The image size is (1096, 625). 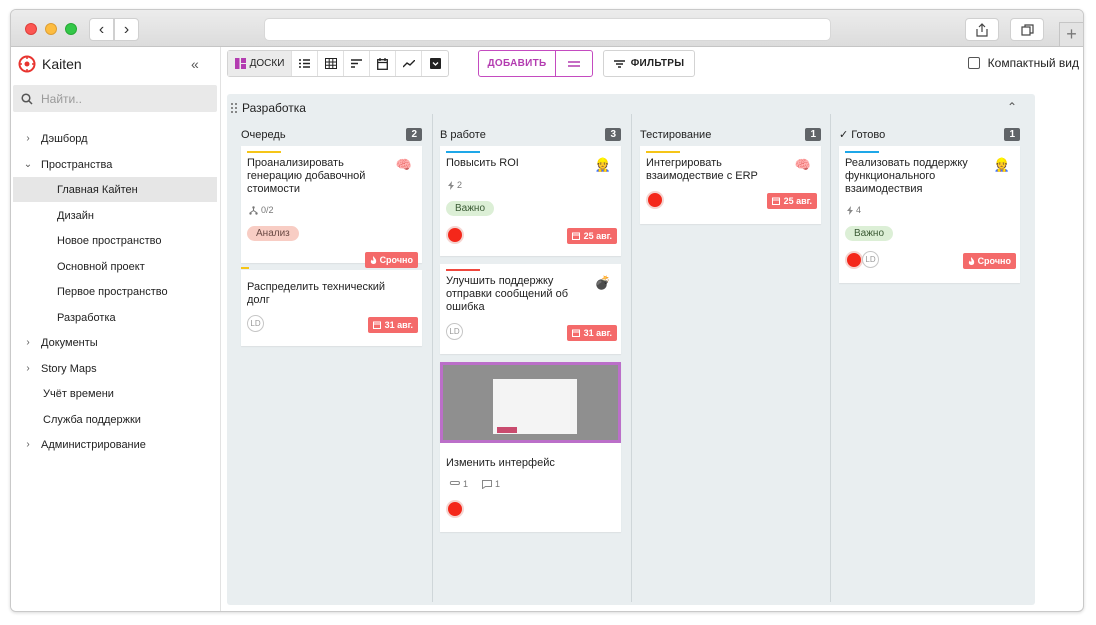 What do you see at coordinates (115, 419) in the screenshot?
I see `sidebar-item-support: Служба поддержки` at bounding box center [115, 419].